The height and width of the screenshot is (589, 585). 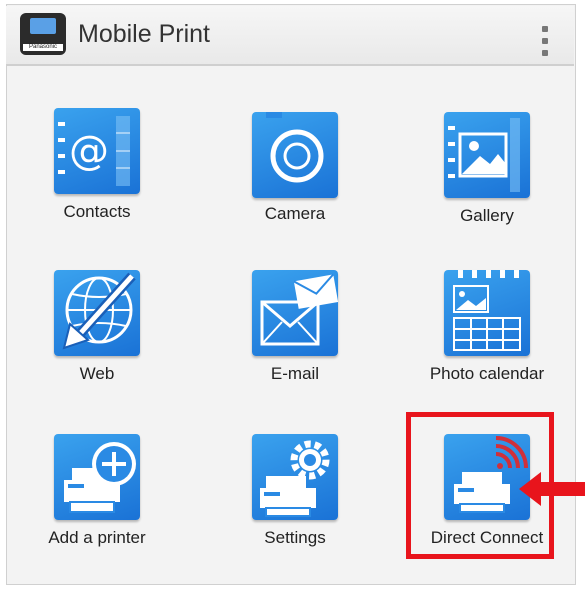 I want to click on tile-label: Gallery, so click(x=487, y=215).